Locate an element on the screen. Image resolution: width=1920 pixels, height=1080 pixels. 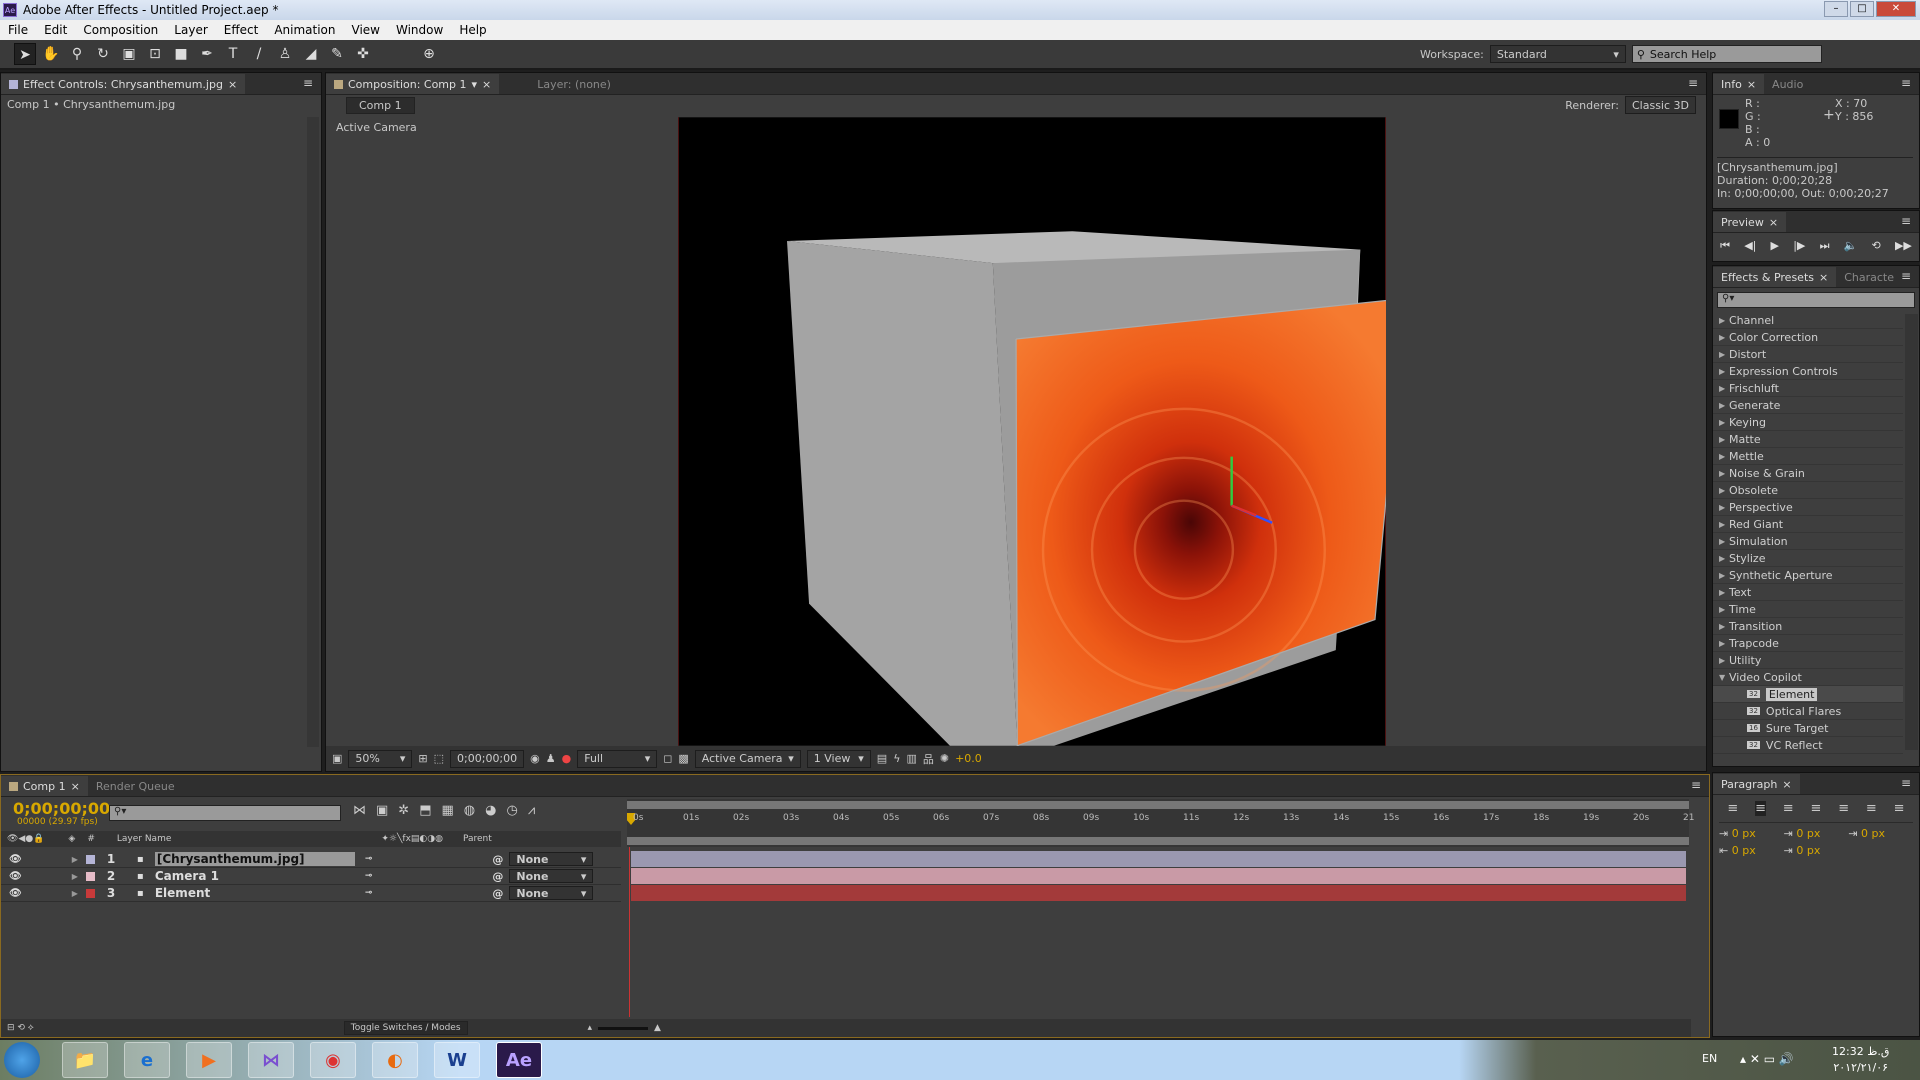
resolution-dropdown: Full ▾ is located at coordinates (617, 758).